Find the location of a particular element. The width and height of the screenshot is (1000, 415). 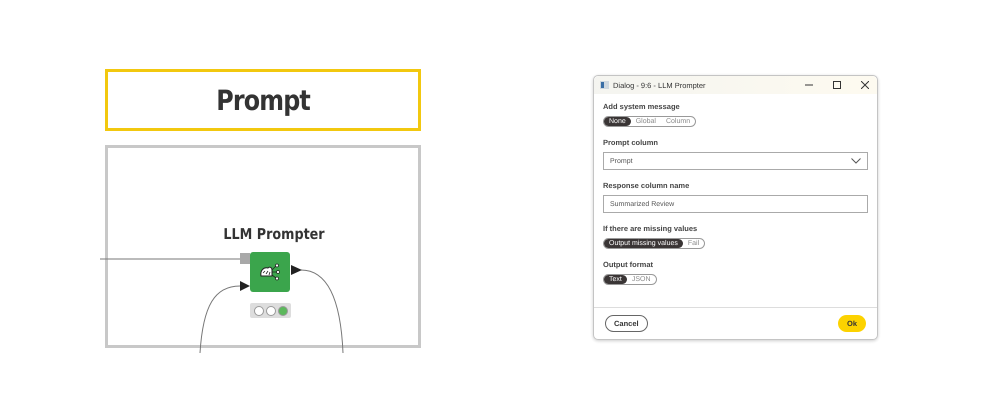

output-port is located at coordinates (296, 270).